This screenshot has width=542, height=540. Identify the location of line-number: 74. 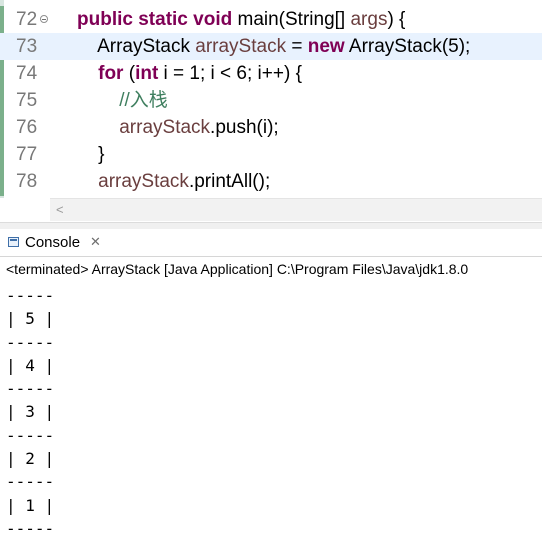
(27, 73).